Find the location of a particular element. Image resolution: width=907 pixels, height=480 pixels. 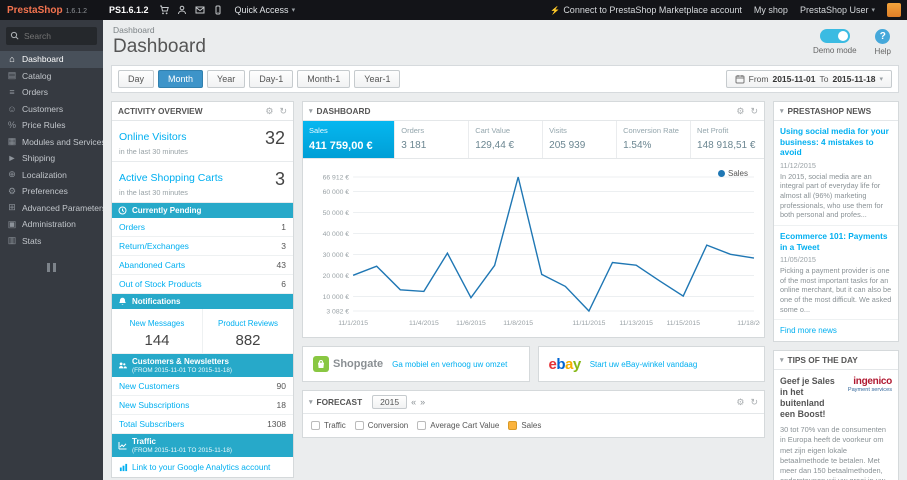

sidebar-item-stats: ▥ Stats is located at coordinates (51, 241).